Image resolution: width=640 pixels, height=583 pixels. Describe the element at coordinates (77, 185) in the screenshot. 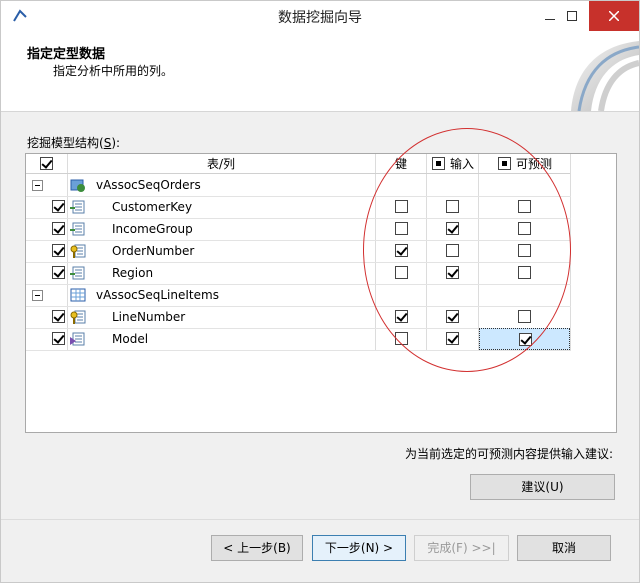

I see `table-icon` at that location.